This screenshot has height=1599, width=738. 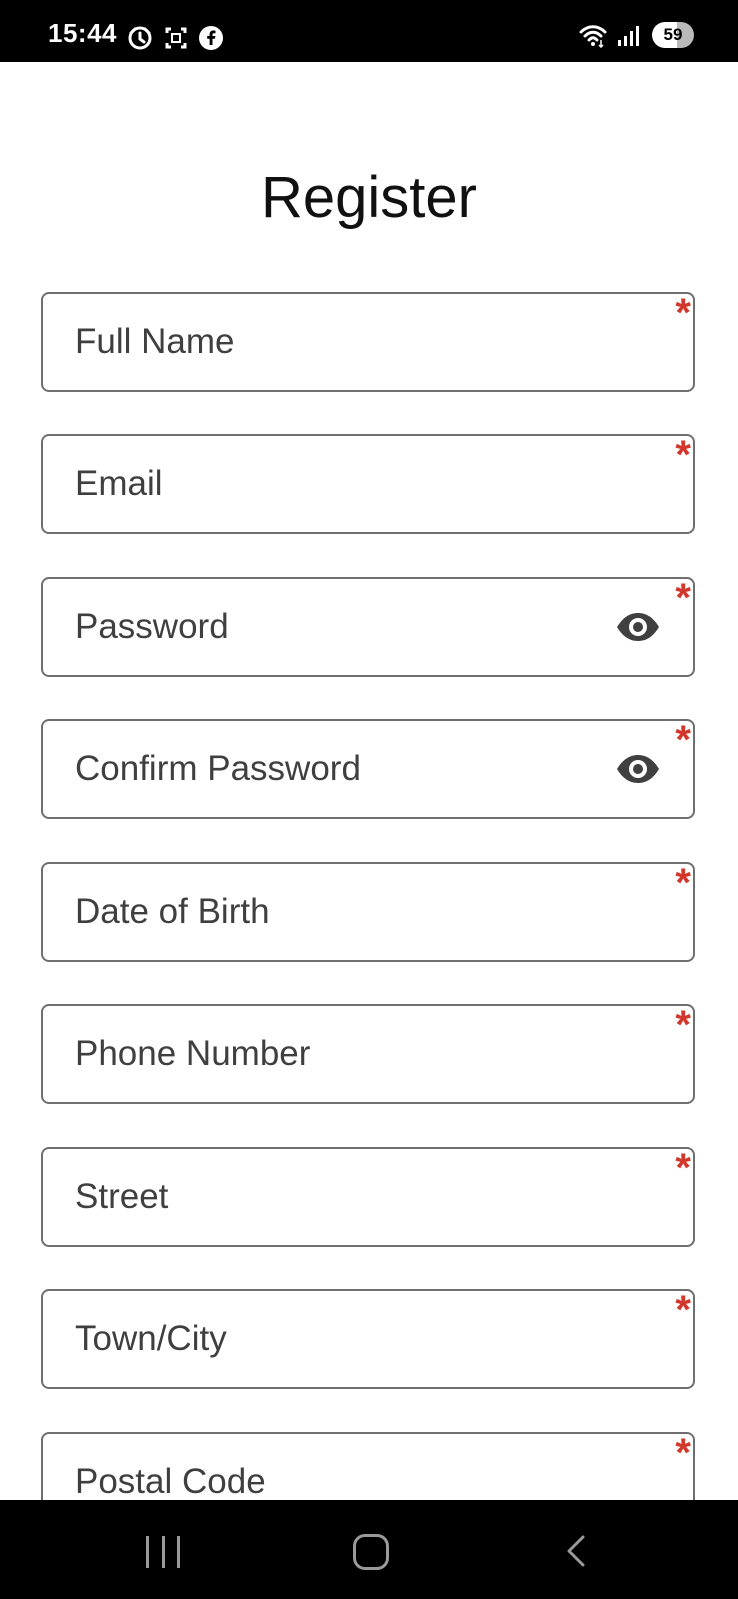 I want to click on alarm-icon, so click(x=140, y=38).